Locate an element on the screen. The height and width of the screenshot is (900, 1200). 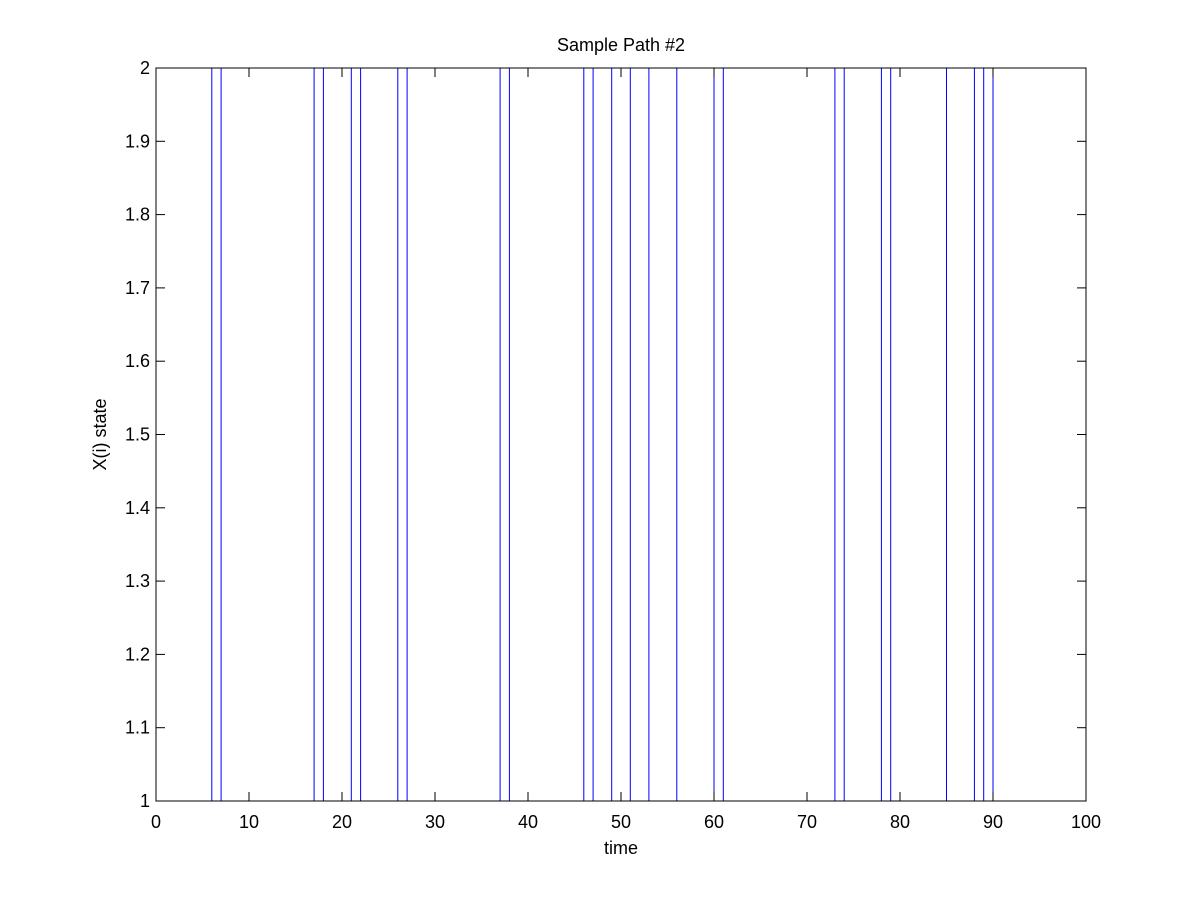
y-axis-label: X(i) state is located at coordinates (100, 434).